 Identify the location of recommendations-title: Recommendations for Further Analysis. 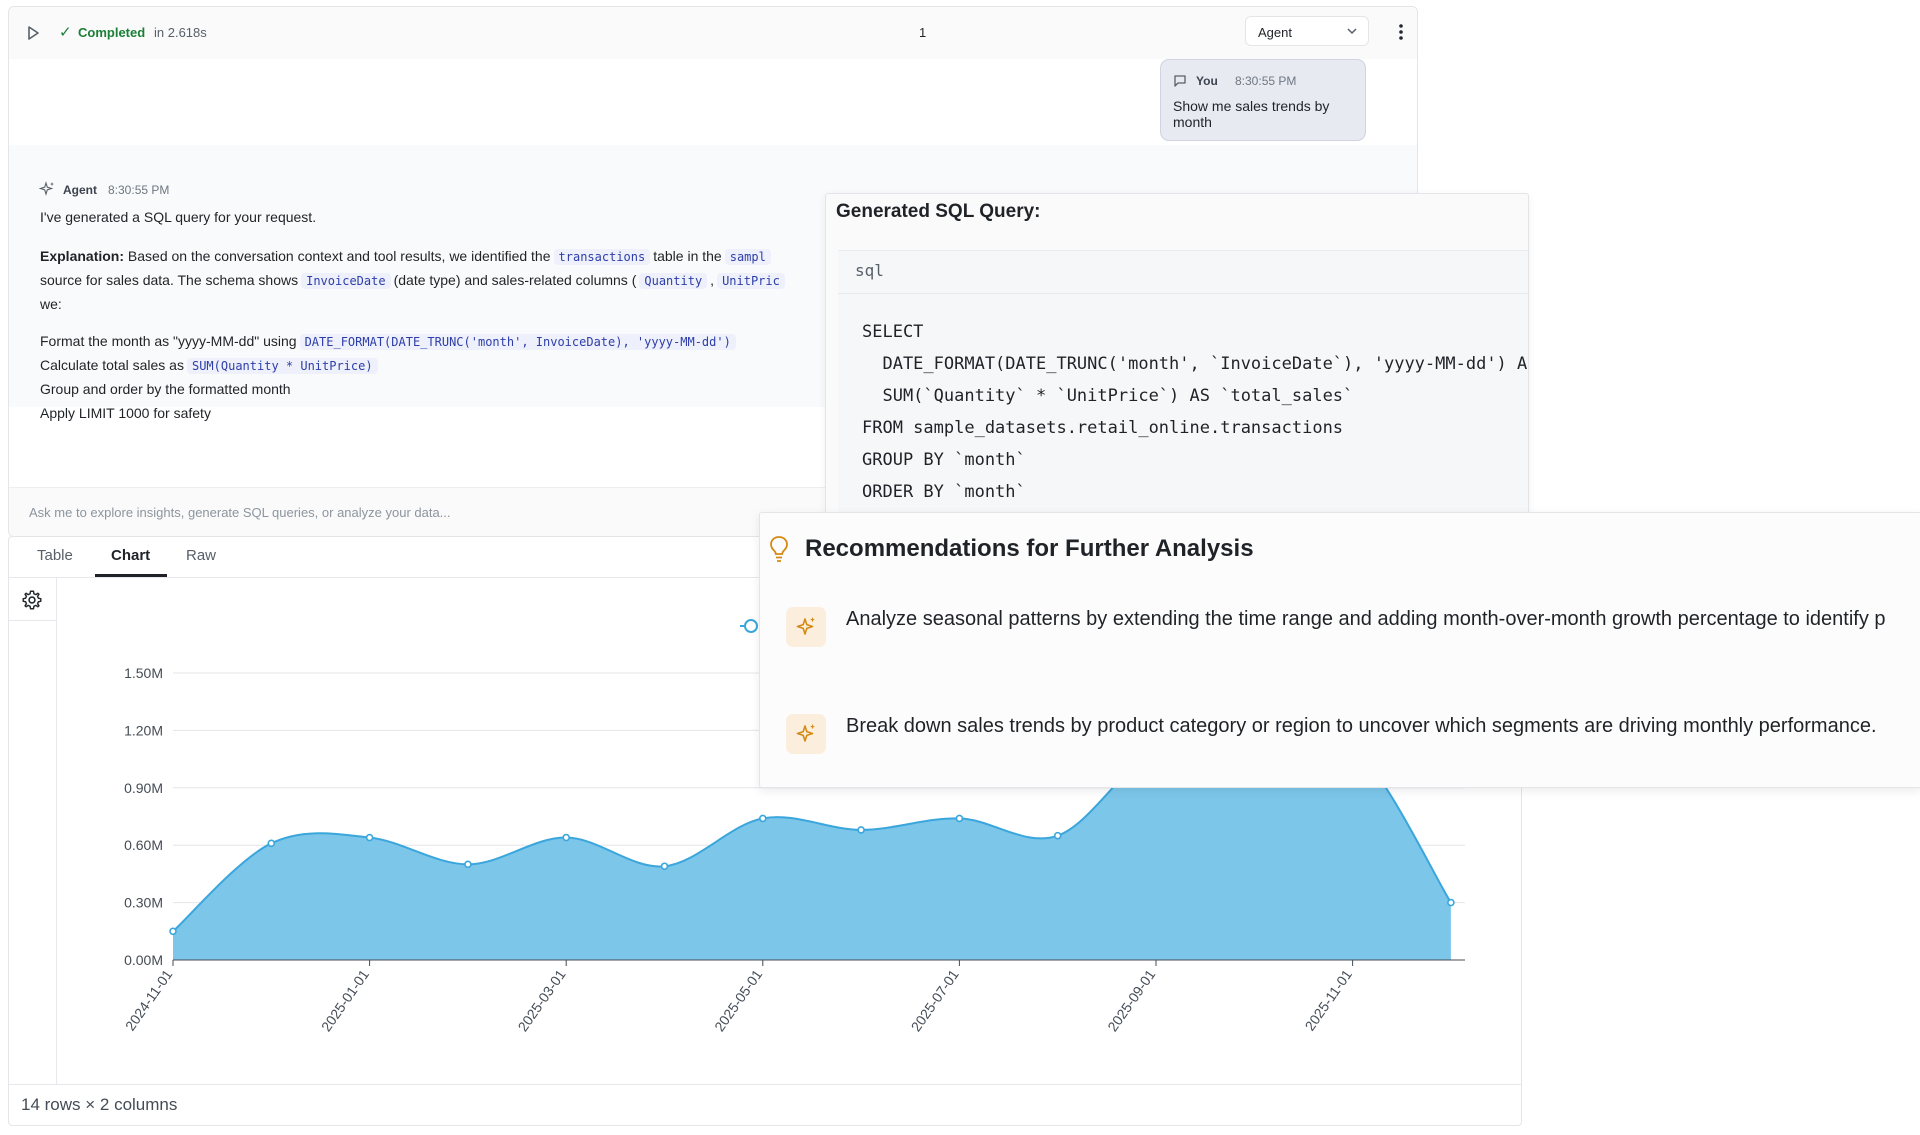
(1029, 548).